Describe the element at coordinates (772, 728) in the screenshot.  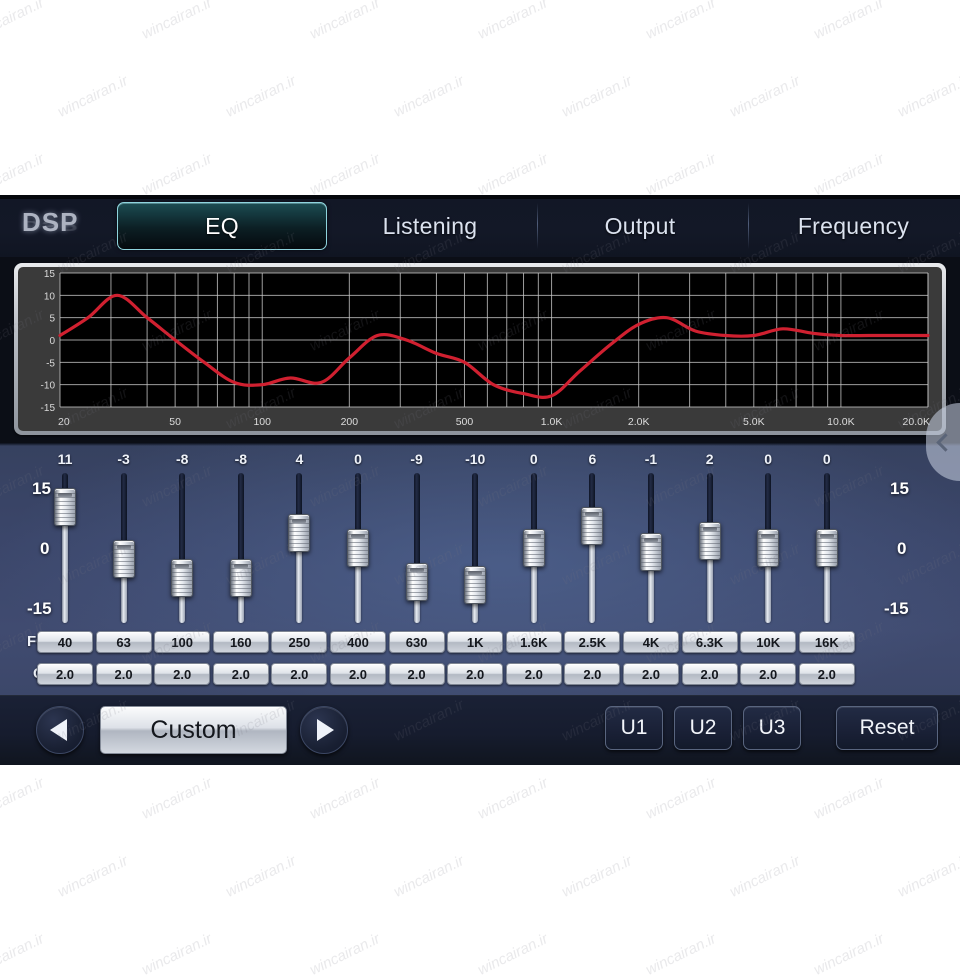
I see `user-preset-u3-button: U3` at that location.